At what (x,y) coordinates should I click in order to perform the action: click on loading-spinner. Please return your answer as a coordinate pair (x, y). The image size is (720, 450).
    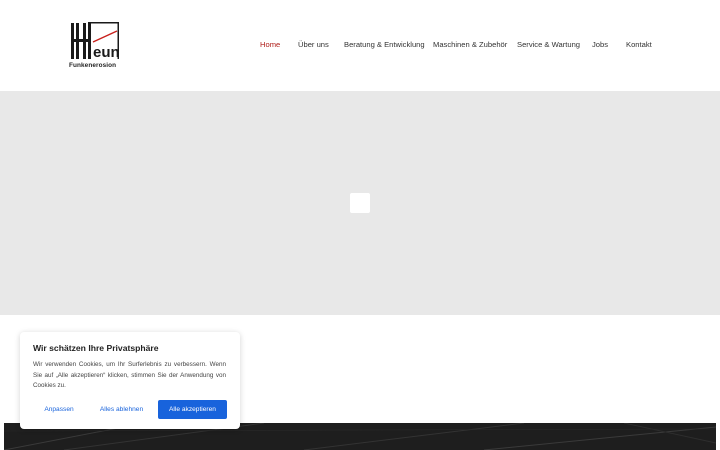
    Looking at the image, I should click on (360, 203).